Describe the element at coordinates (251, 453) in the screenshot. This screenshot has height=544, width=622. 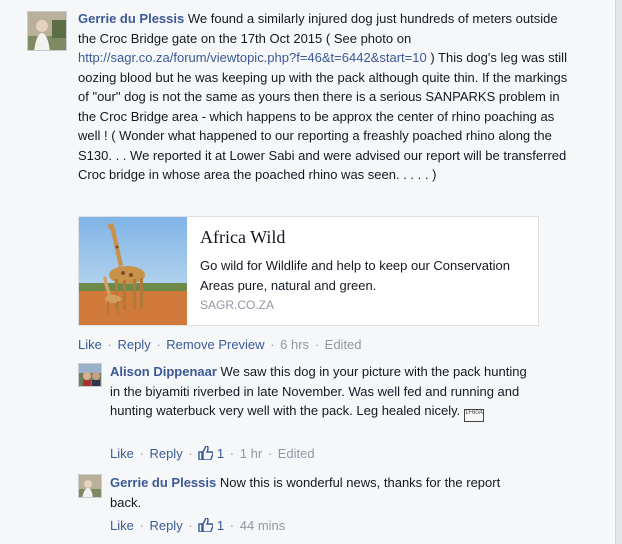
I see `timestamp: 1 hr` at that location.